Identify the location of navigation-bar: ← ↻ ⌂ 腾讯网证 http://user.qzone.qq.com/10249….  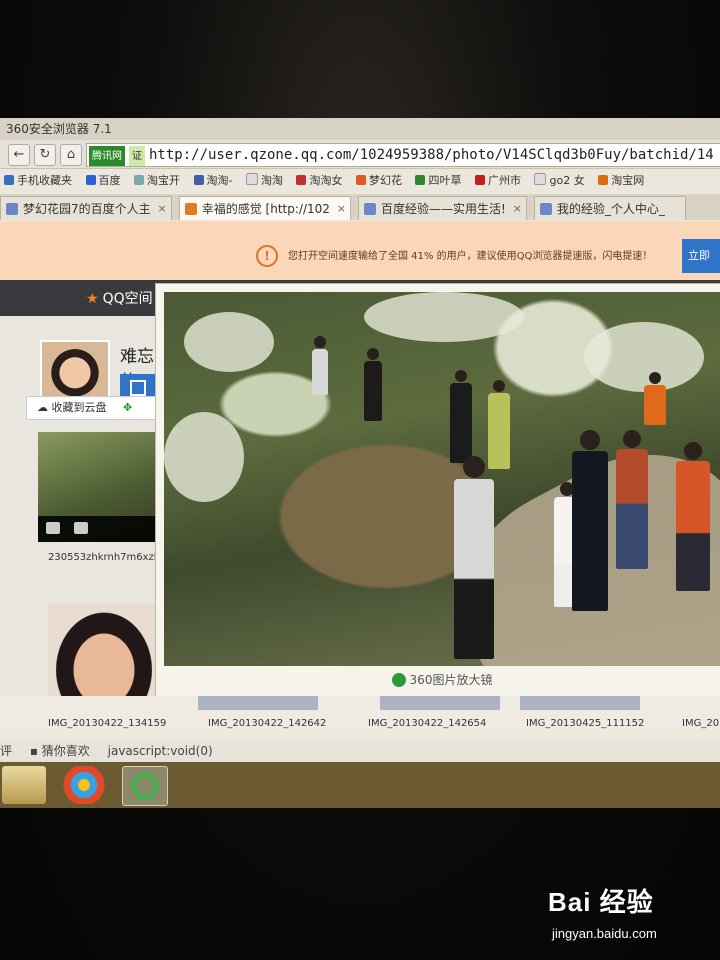
(360, 154).